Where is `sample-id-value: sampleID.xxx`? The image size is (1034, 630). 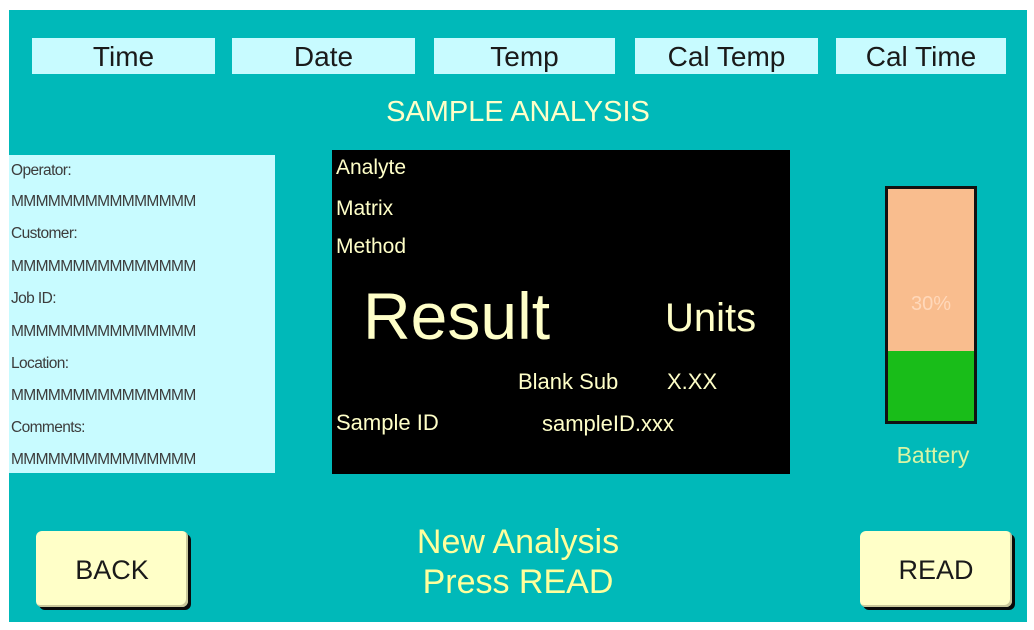
sample-id-value: sampleID.xxx is located at coordinates (608, 423).